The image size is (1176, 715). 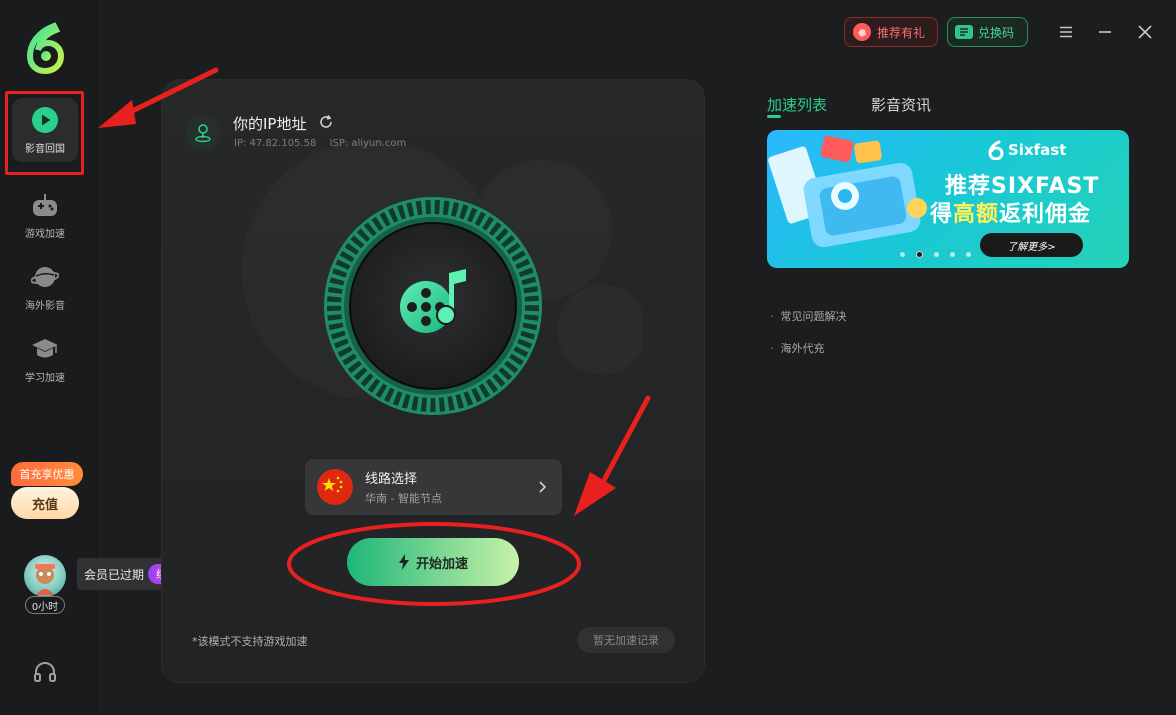 I want to click on link-faq: 常见问题解决, so click(x=808, y=316).